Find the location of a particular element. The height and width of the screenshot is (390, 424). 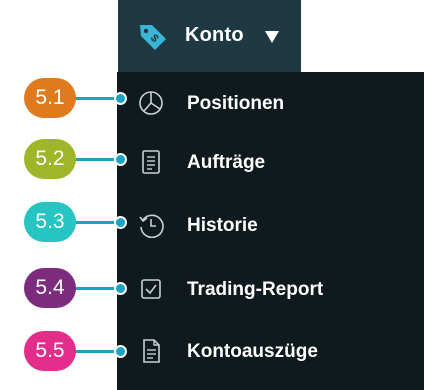

account-menu-label: Konto is located at coordinates (214, 35).